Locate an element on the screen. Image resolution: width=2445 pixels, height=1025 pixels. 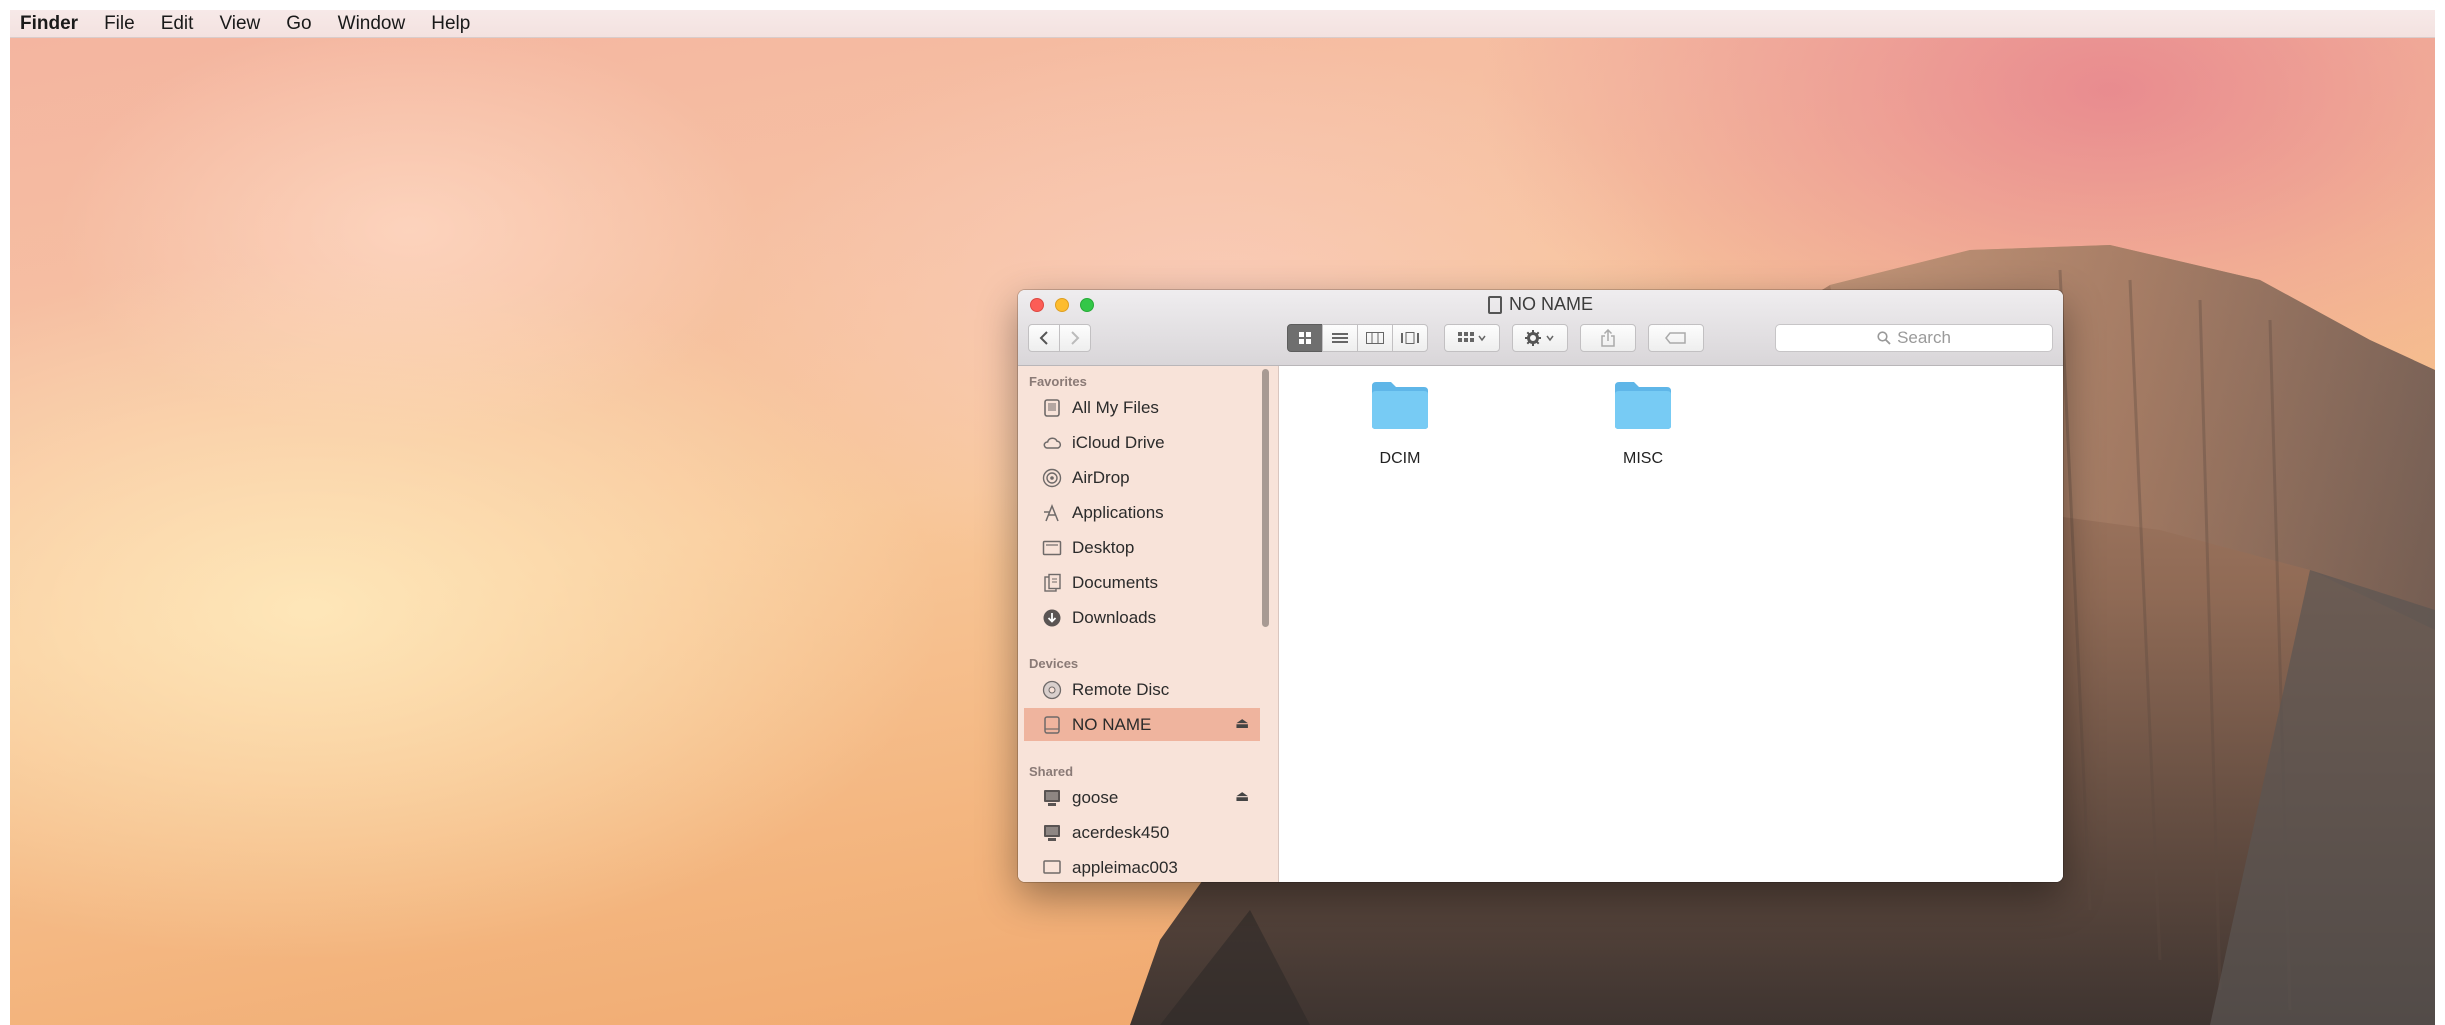
chevron-right-icon is located at coordinates (1075, 338).